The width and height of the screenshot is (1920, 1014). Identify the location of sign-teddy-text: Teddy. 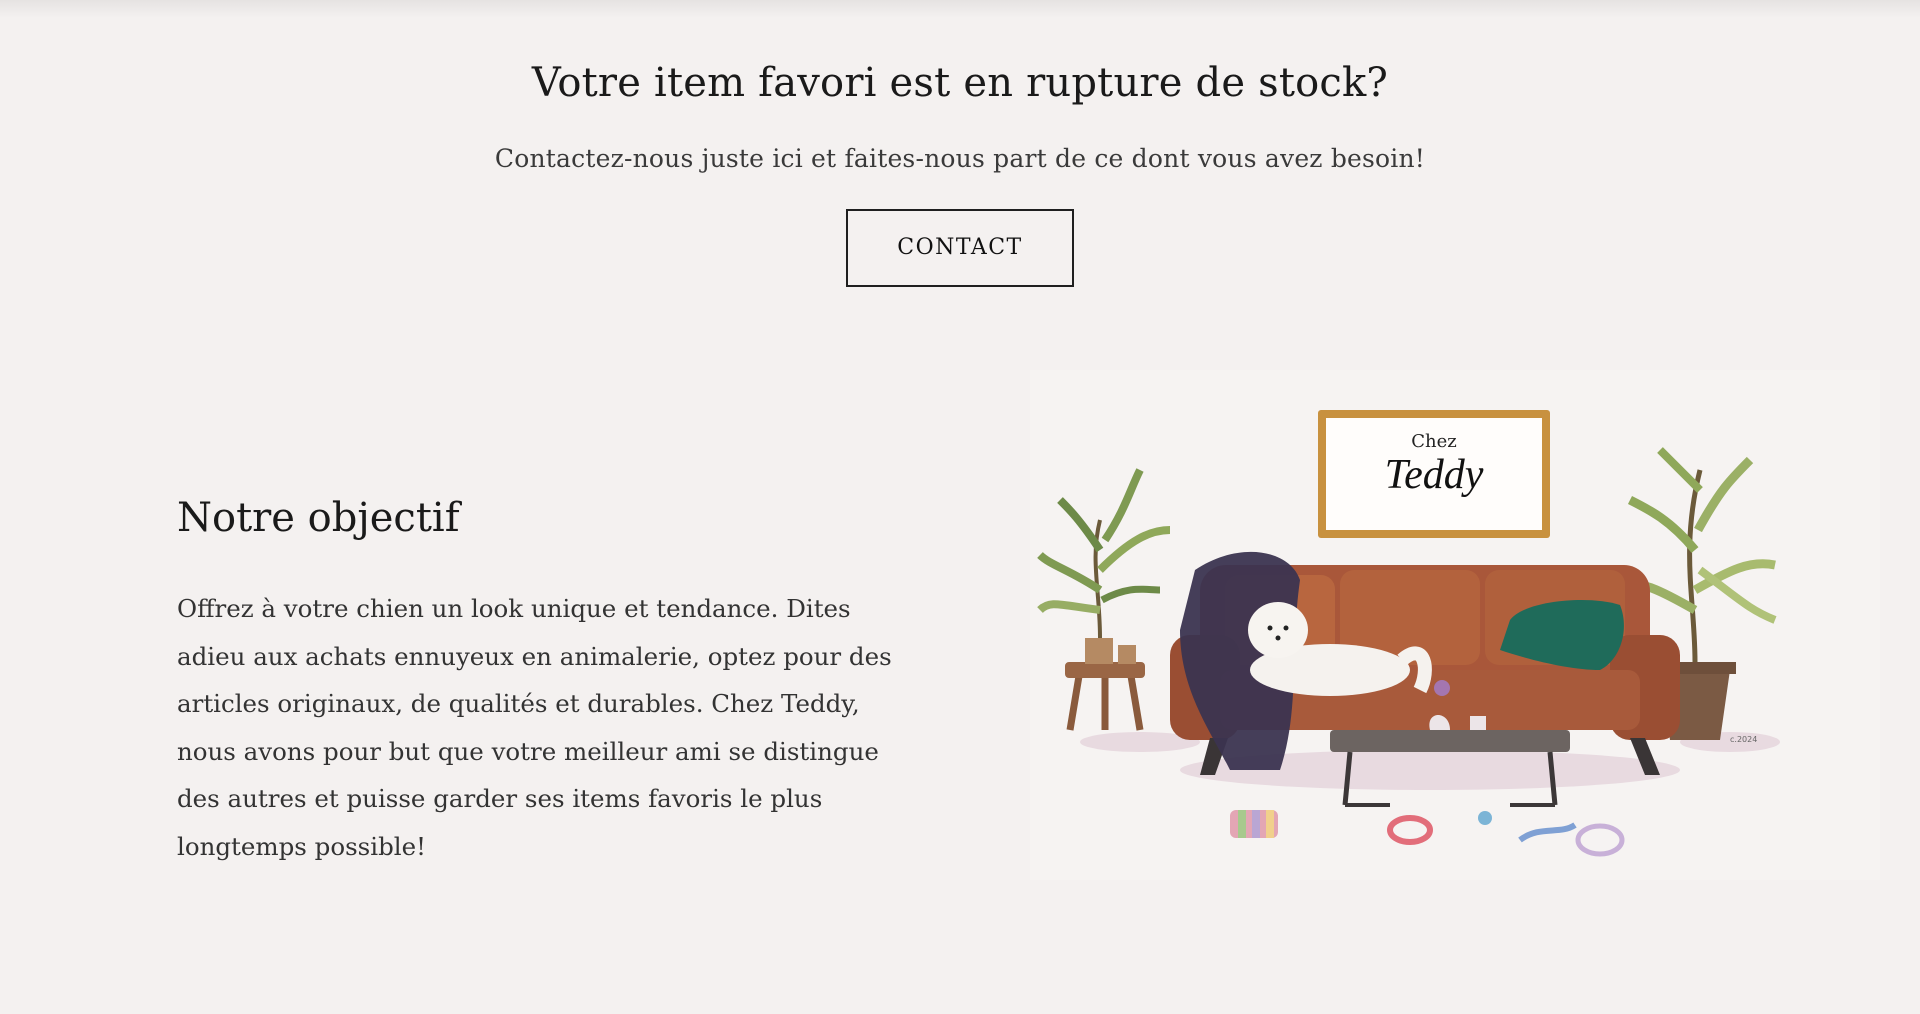
(1434, 475).